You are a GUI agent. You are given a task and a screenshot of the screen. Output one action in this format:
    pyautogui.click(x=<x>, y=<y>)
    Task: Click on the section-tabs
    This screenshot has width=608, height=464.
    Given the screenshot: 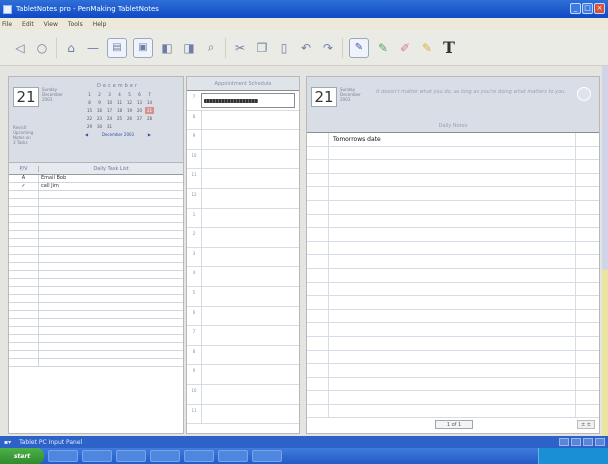 What is the action you would take?
    pyautogui.click(x=605, y=251)
    